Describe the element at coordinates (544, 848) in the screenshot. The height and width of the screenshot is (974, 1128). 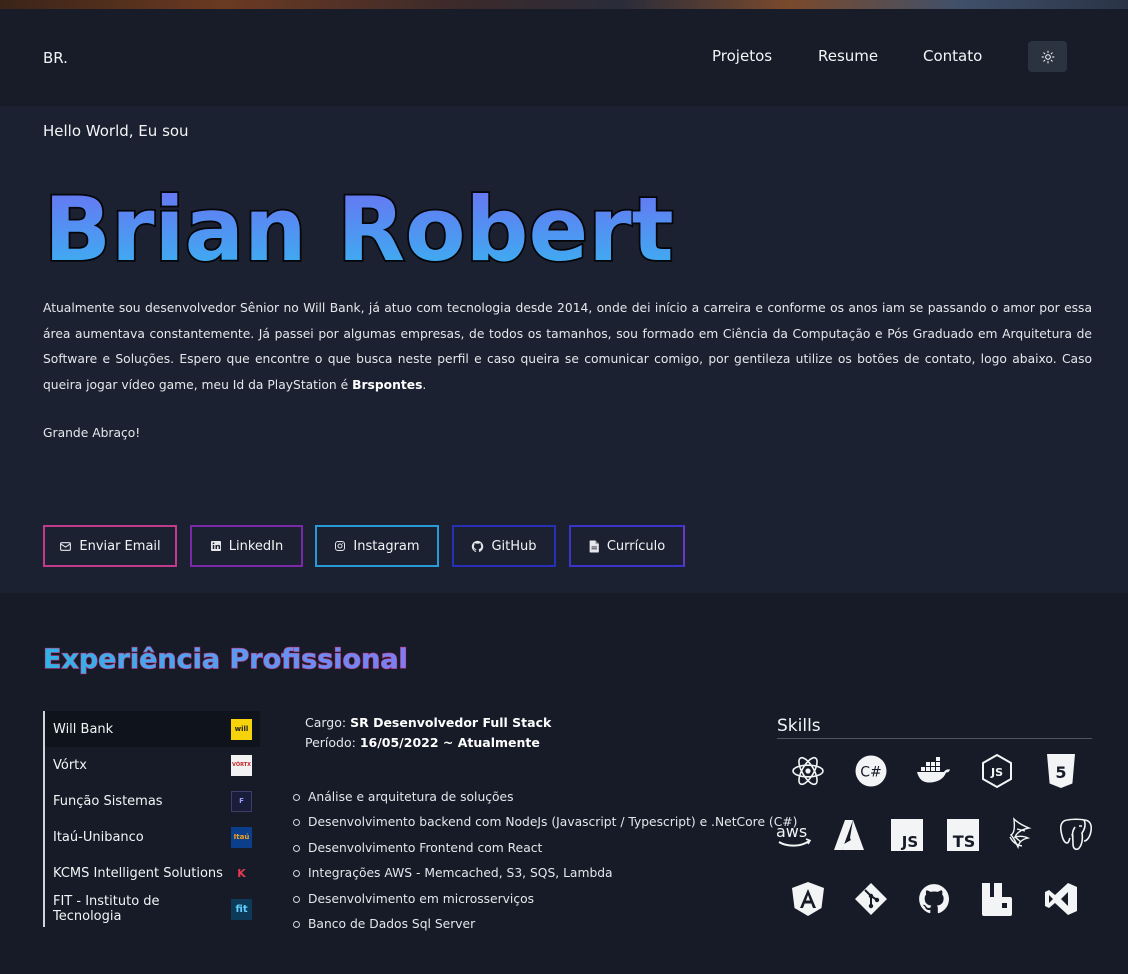
I see `task-item: Desenvolvimento Frontend com React` at that location.